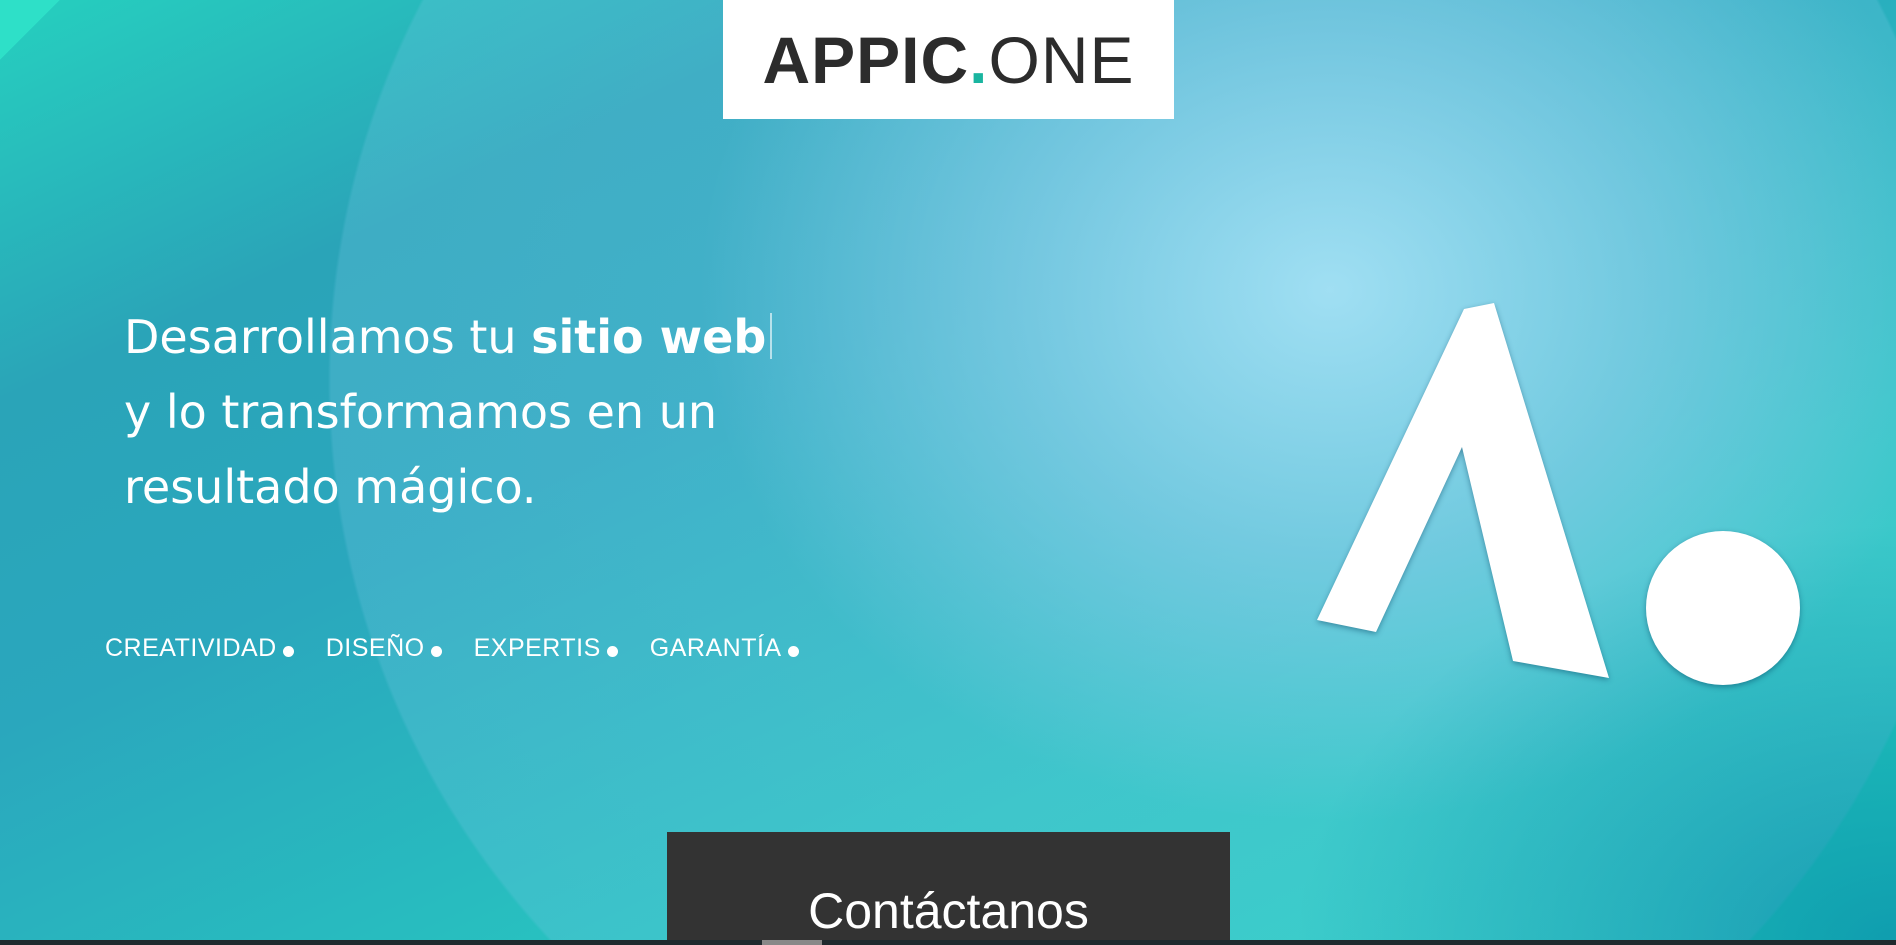 The image size is (1896, 945). I want to click on hero-line-1-regular: Desarrollamos tu, so click(328, 337).